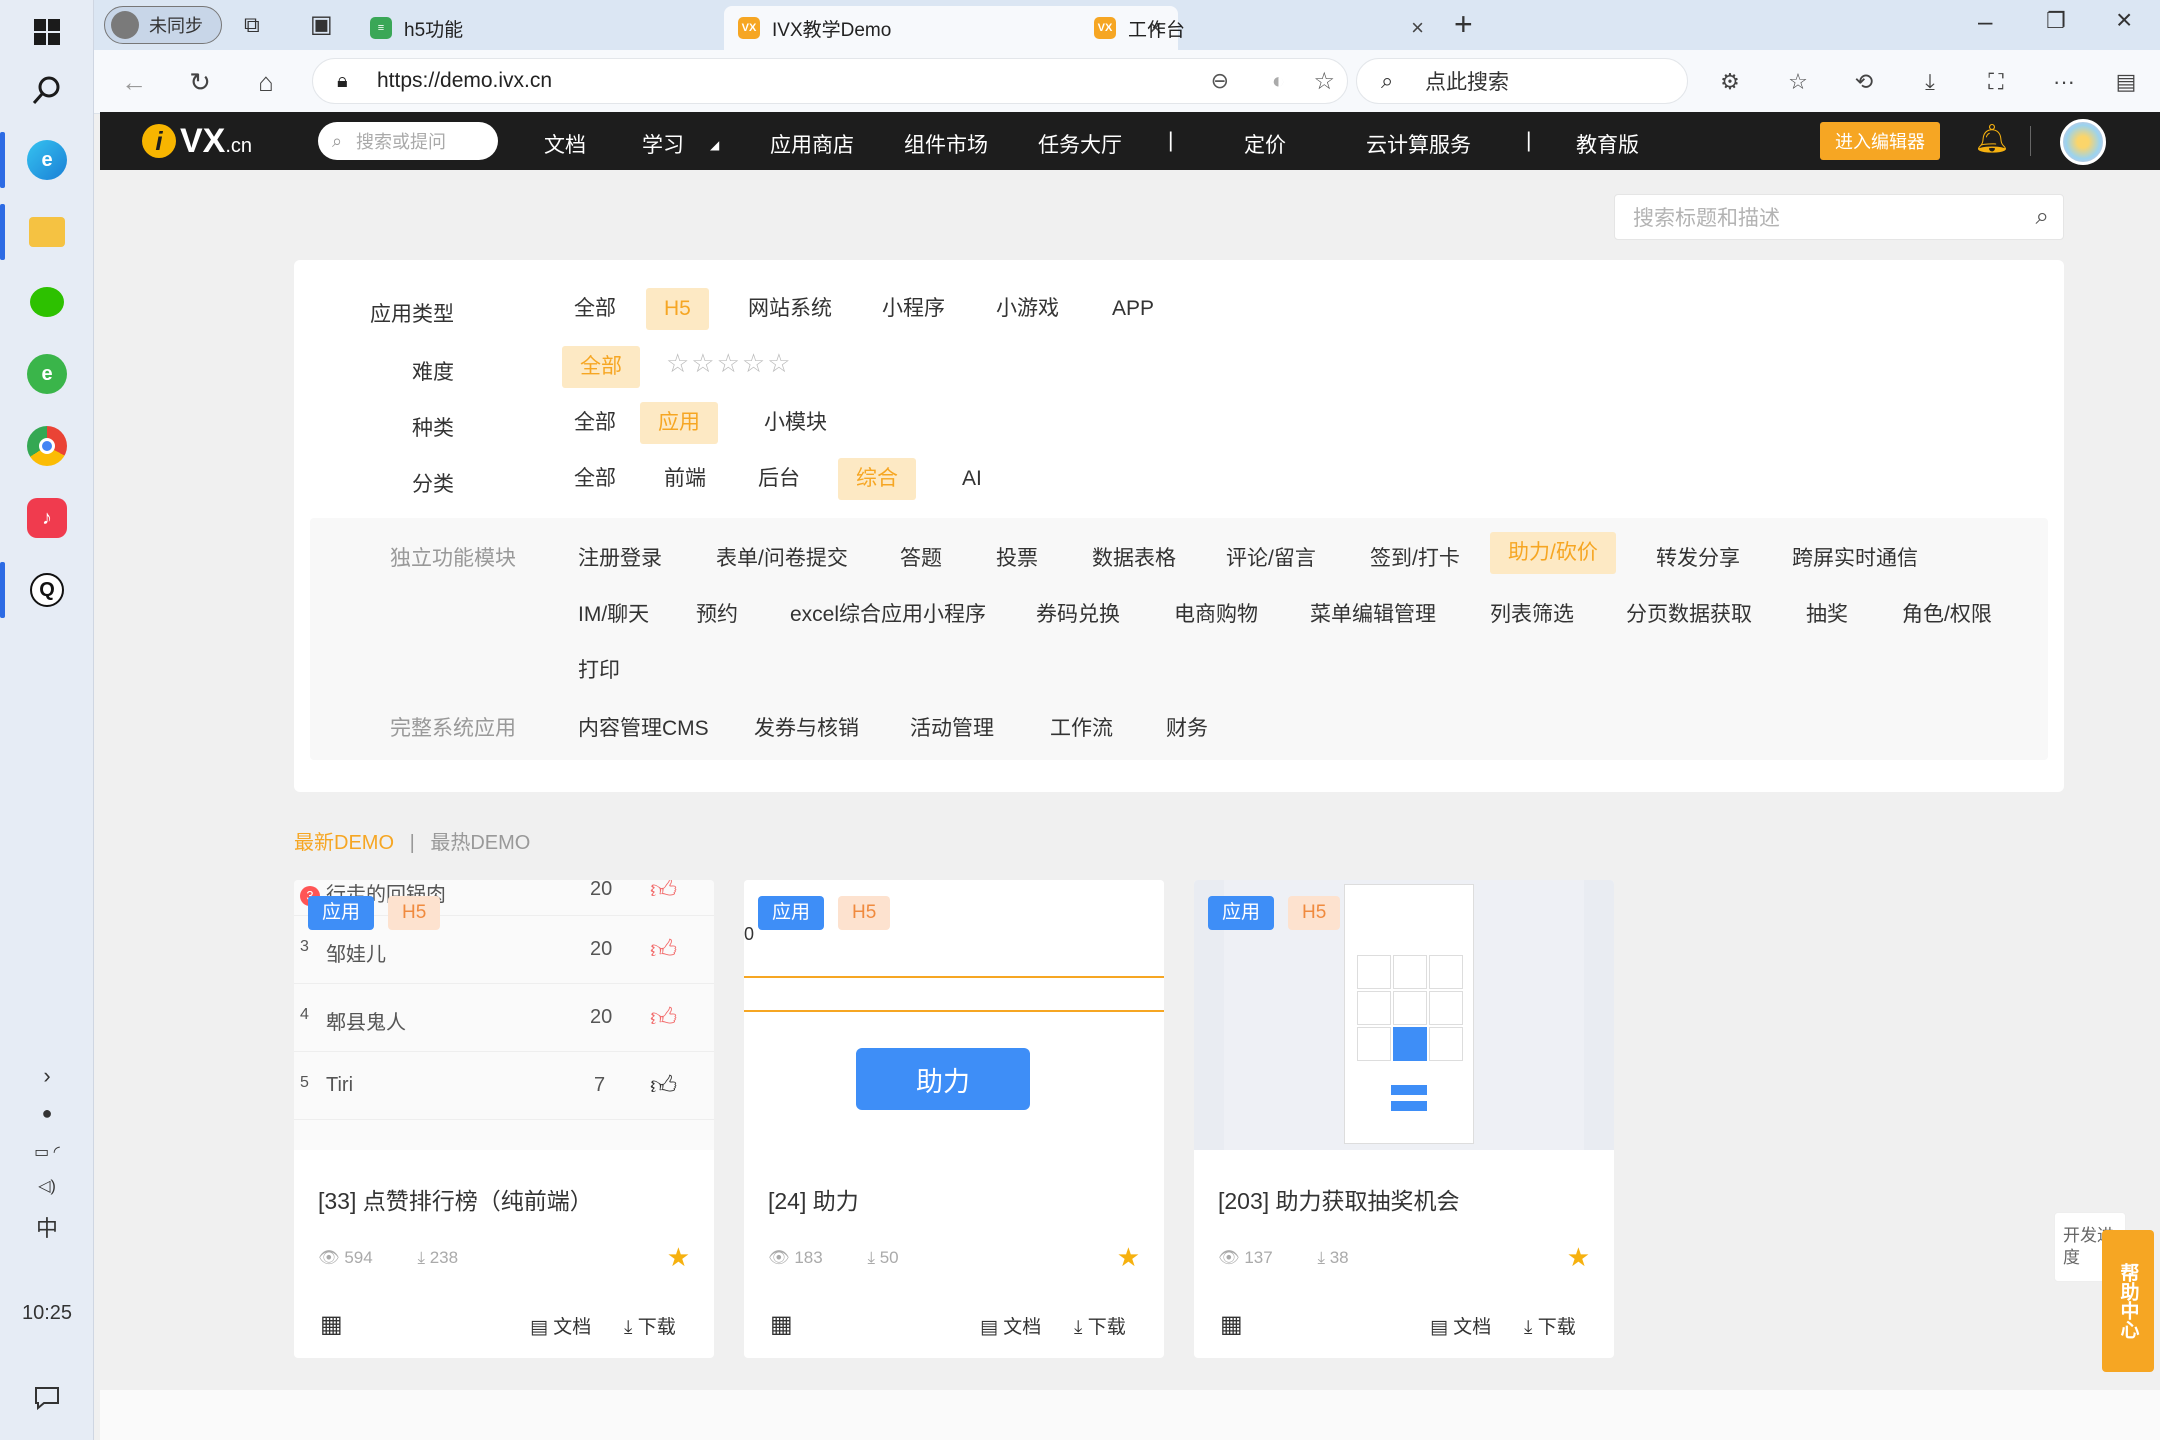 Image resolution: width=2160 pixels, height=1440 pixels. Describe the element at coordinates (47, 90) in the screenshot. I see `search-icon` at that location.